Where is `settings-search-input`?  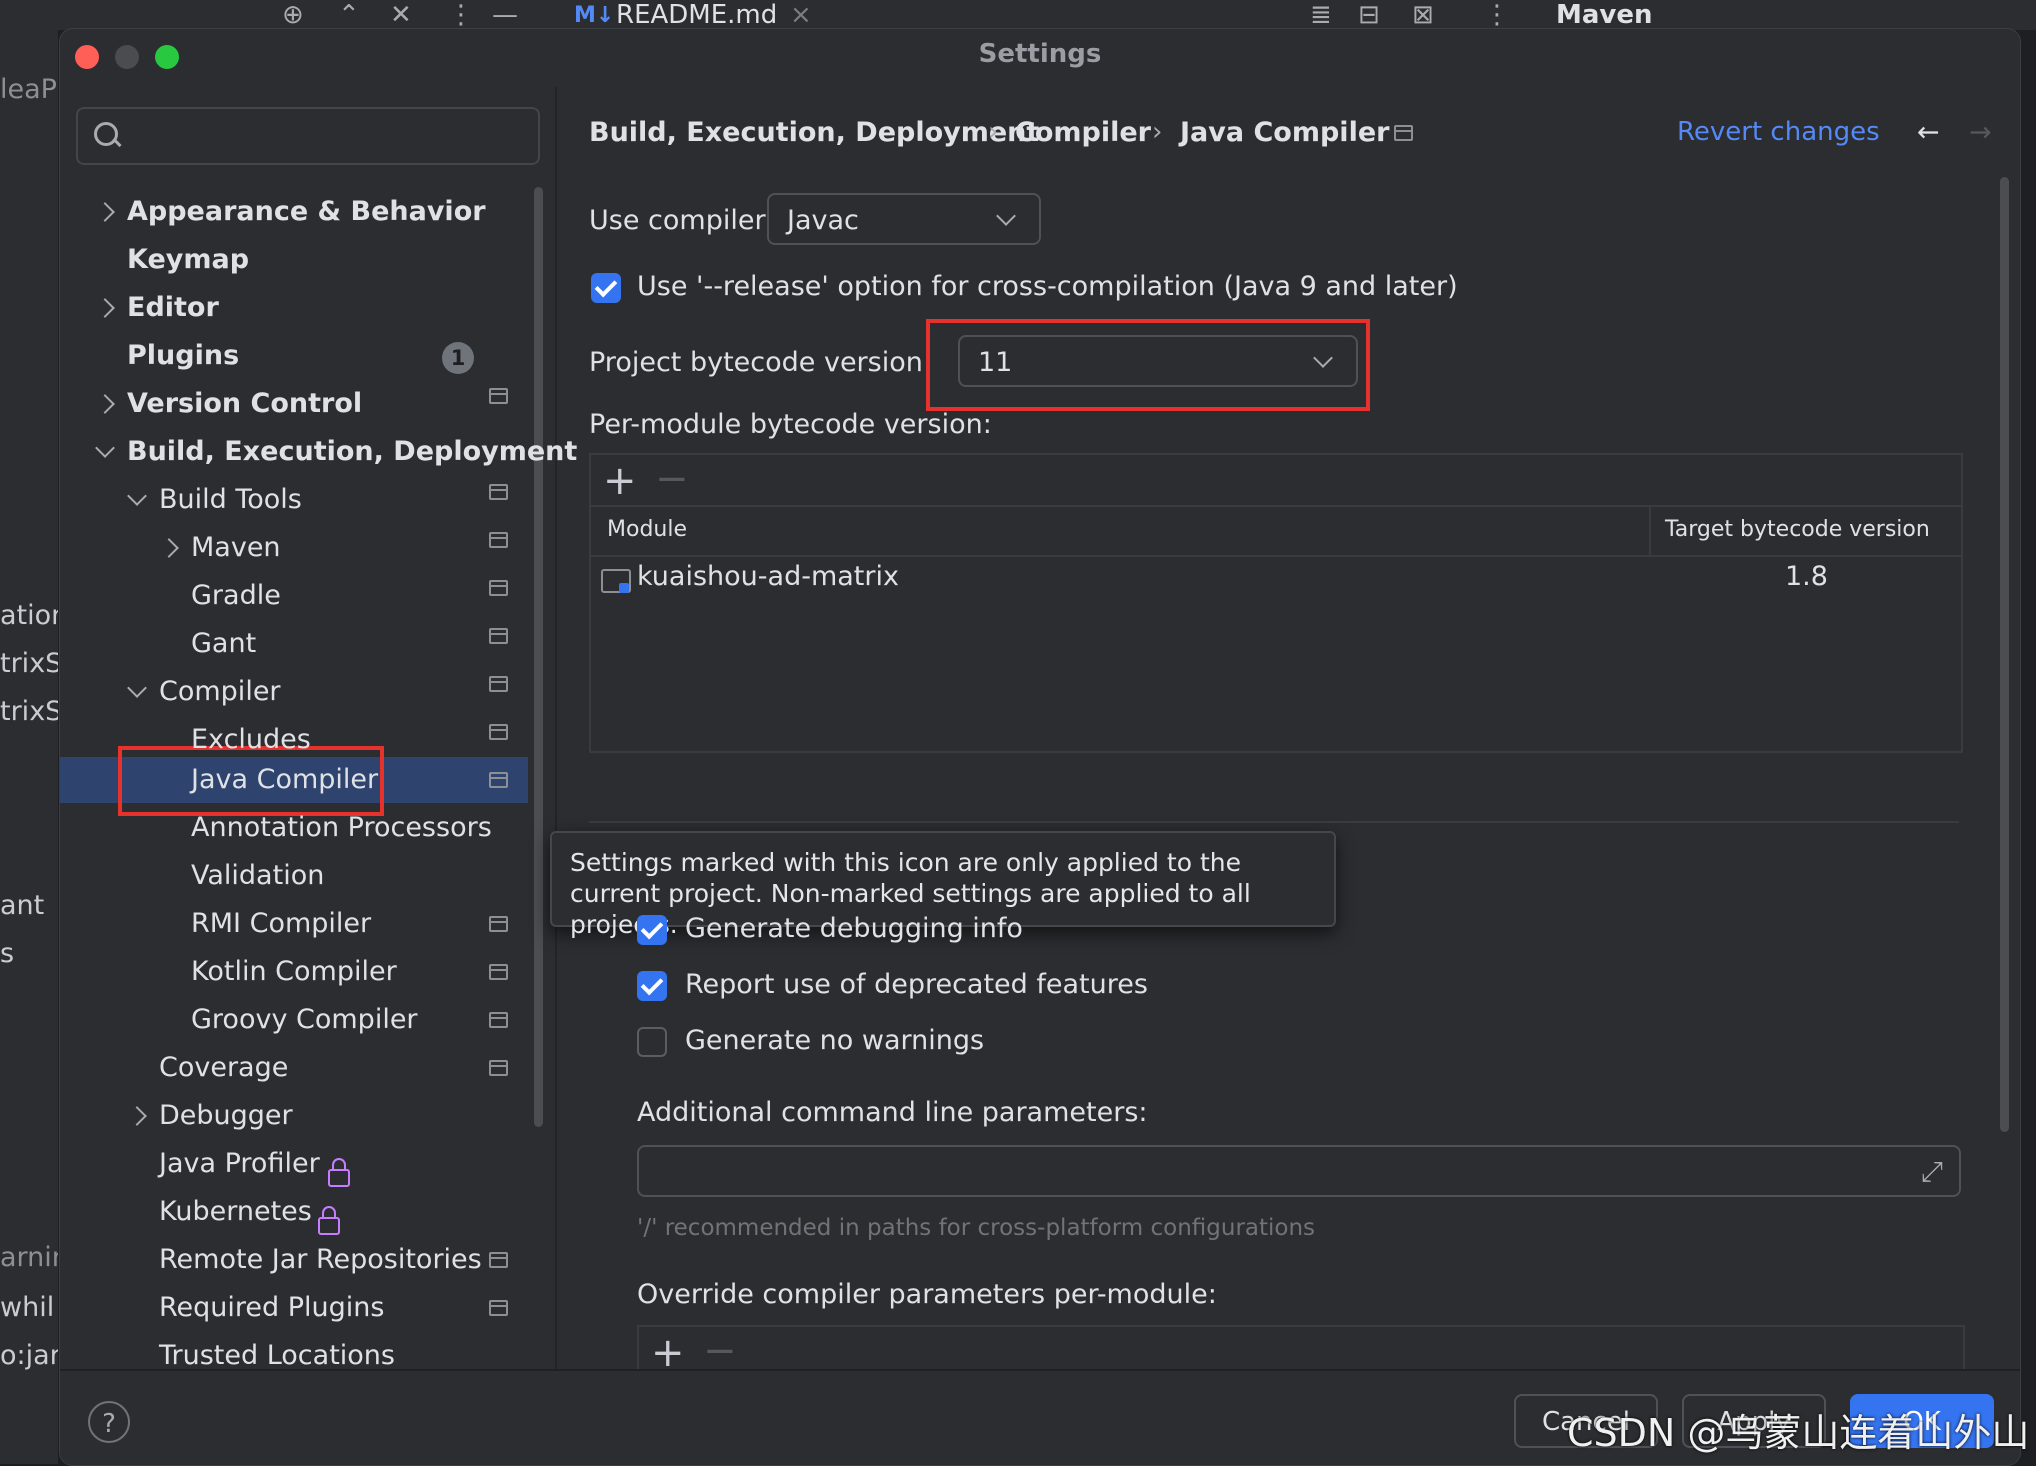 settings-search-input is located at coordinates (308, 136).